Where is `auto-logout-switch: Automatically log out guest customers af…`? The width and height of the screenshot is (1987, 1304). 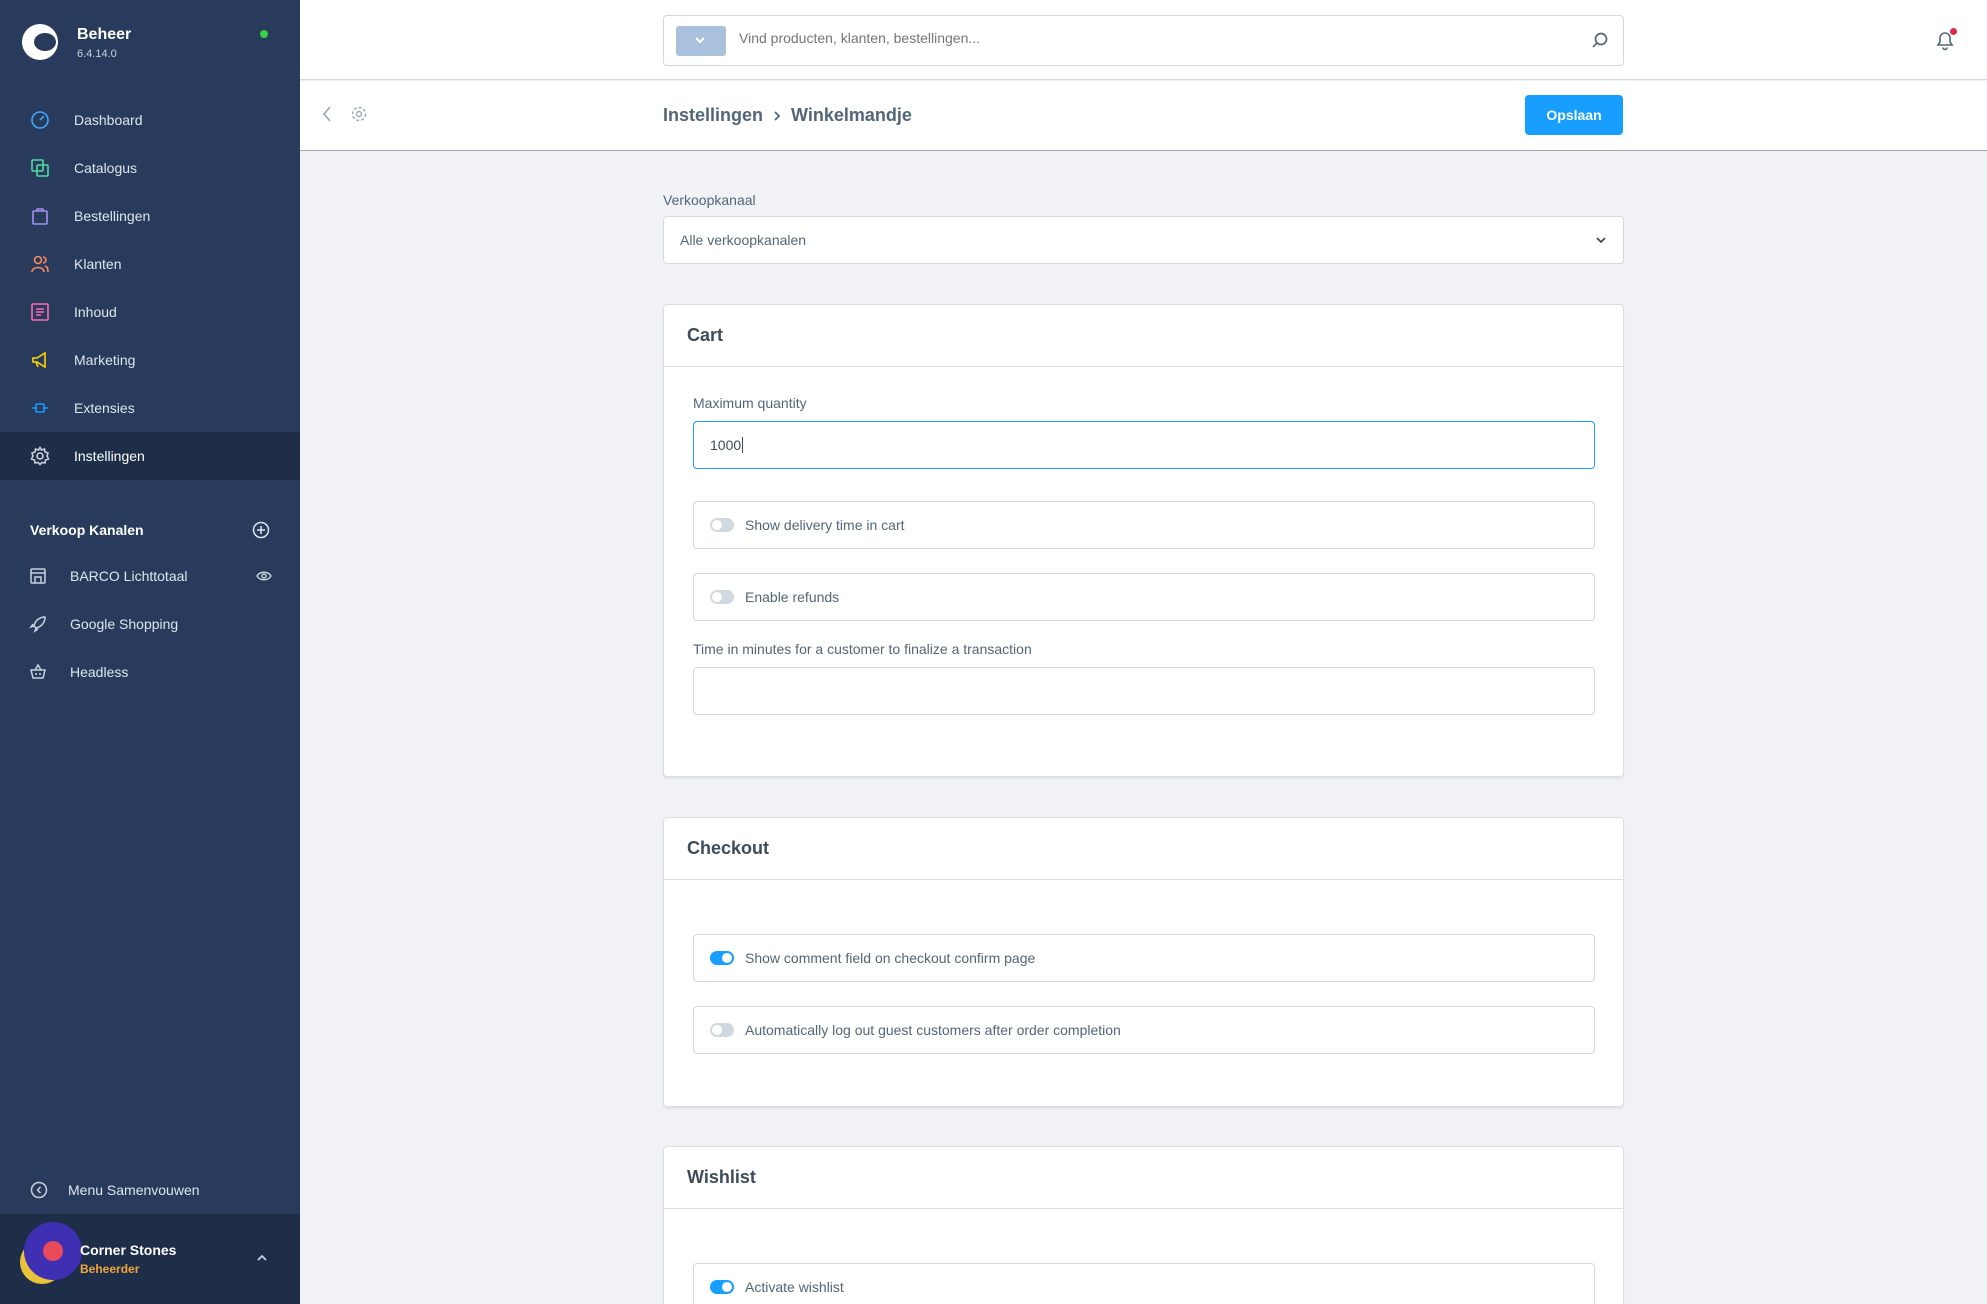
auto-logout-switch: Automatically log out guest customers af… is located at coordinates (1144, 1030).